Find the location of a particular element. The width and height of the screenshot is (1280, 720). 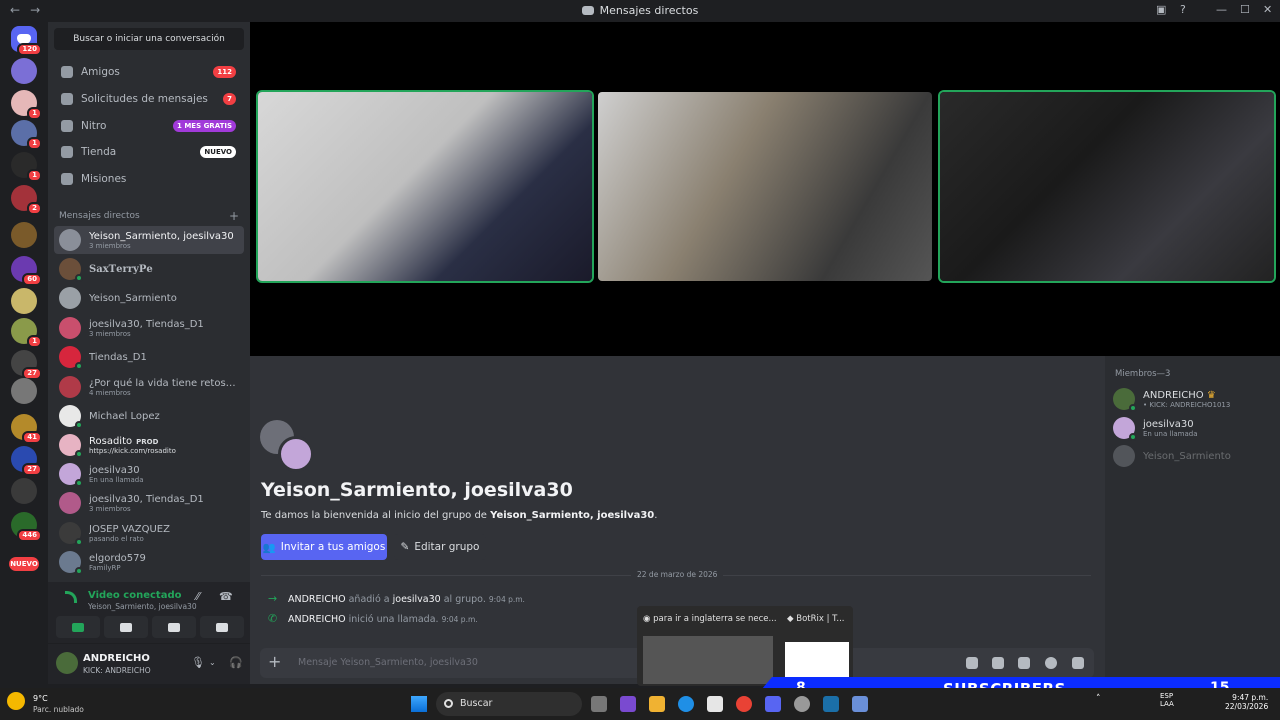

member-item: ANDREICHO ♛ • KICK: ANDREICHO1013 is located at coordinates (1194, 399).